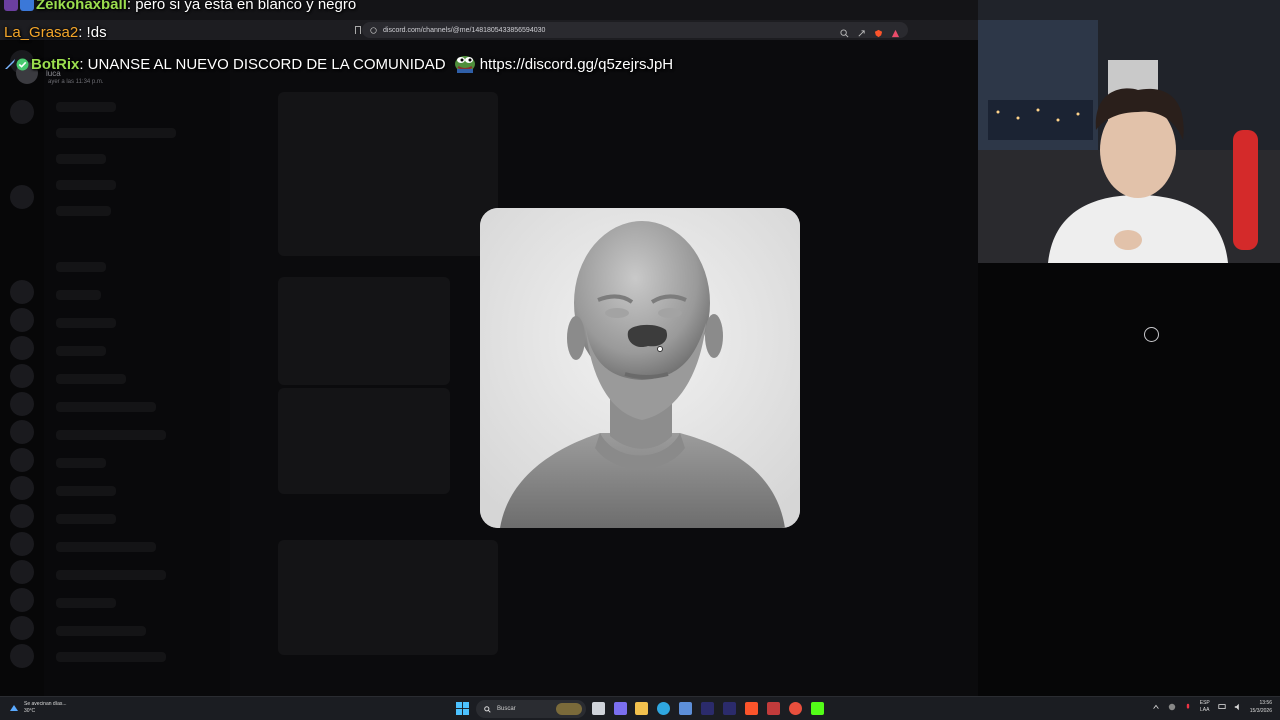 This screenshot has height=720, width=1280. What do you see at coordinates (795, 708) in the screenshot?
I see `chrome-icon` at bounding box center [795, 708].